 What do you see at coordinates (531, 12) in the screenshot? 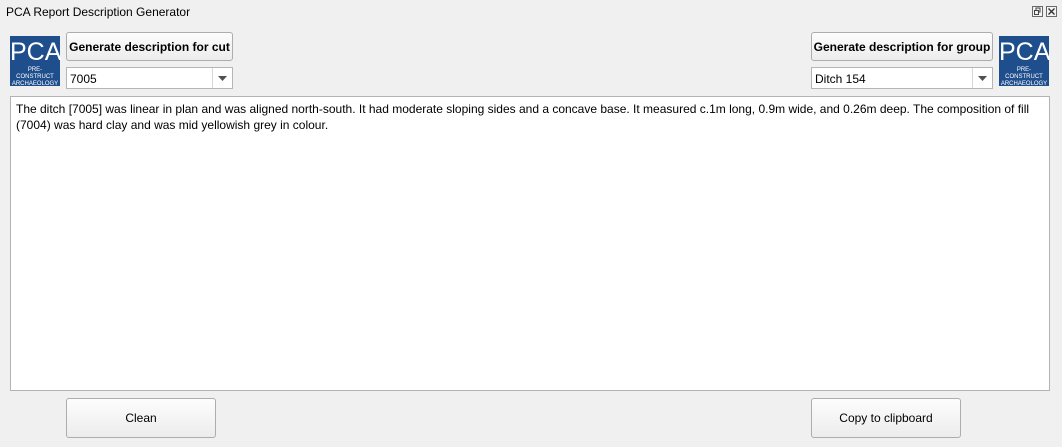
I see `title-bar: PCA Report Description Generator` at bounding box center [531, 12].